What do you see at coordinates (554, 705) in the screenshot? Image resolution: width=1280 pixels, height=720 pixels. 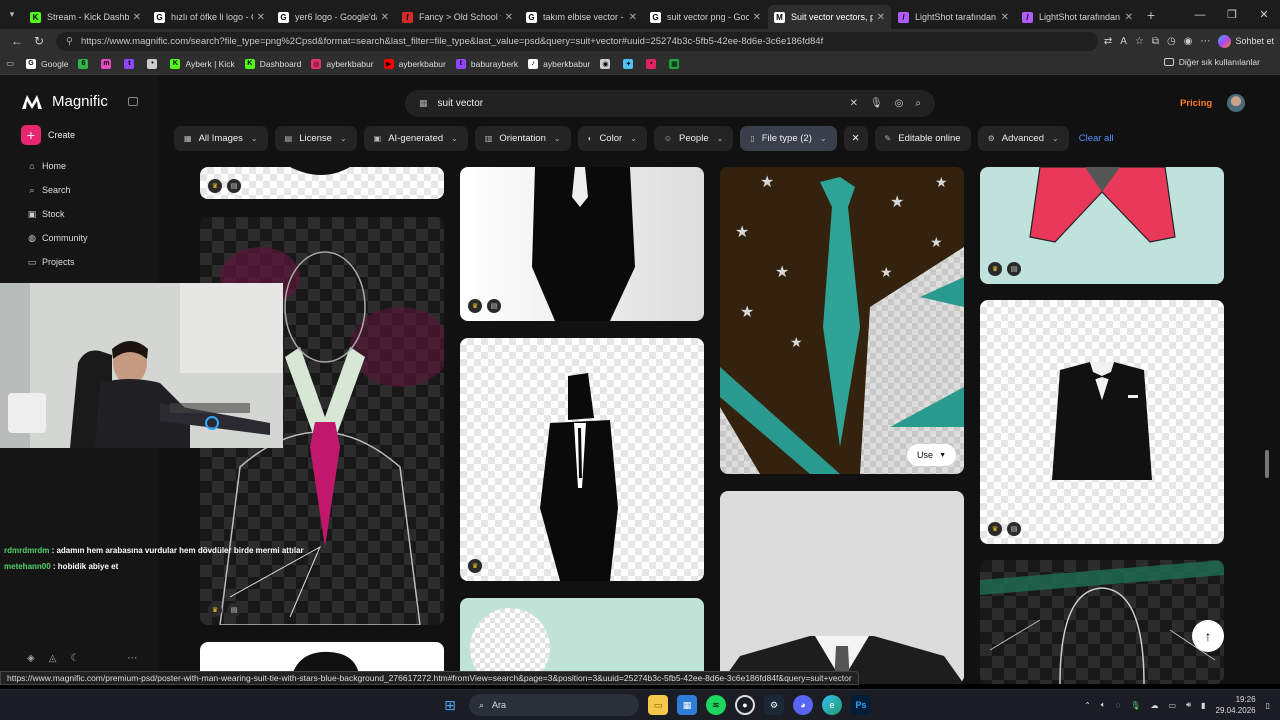 I see `taskbar-search: ⌕ Ara` at bounding box center [554, 705].